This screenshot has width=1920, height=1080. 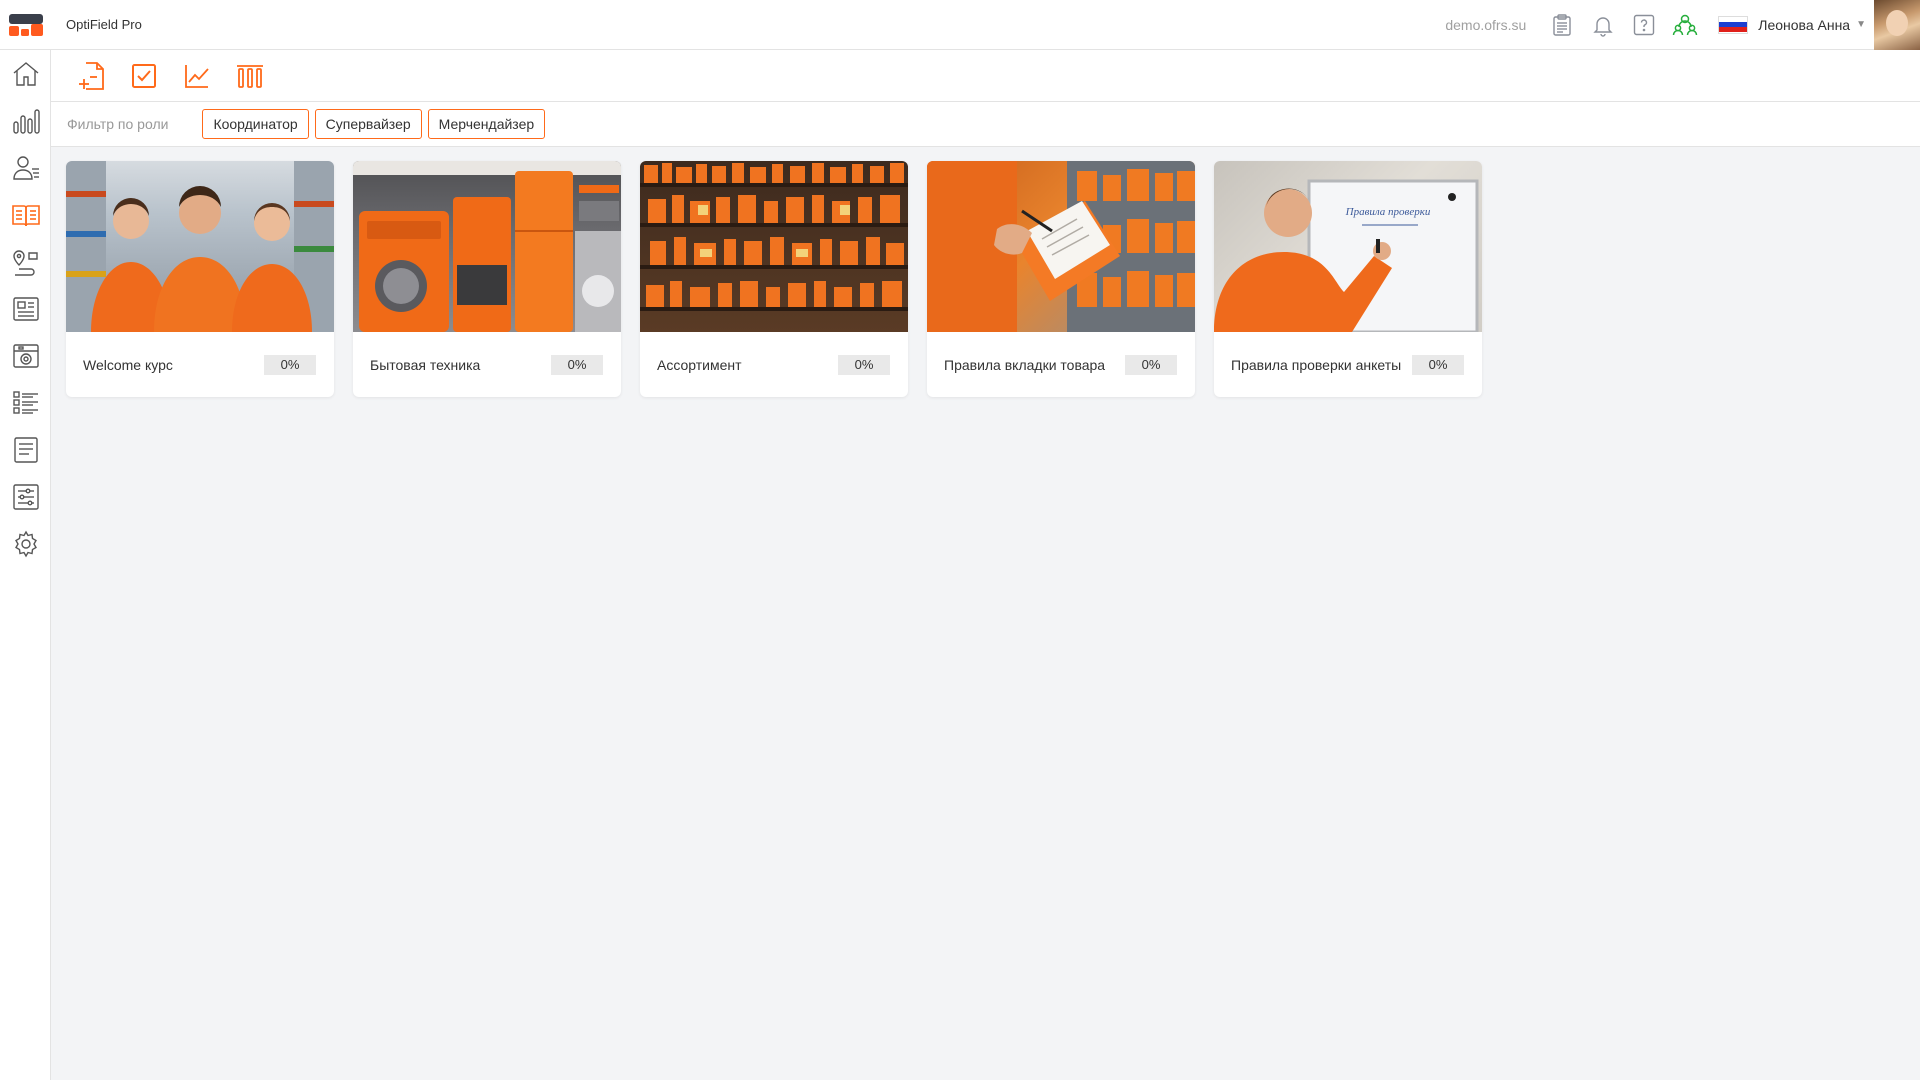 What do you see at coordinates (1861, 24) in the screenshot?
I see `chevron-down-icon: ▼` at bounding box center [1861, 24].